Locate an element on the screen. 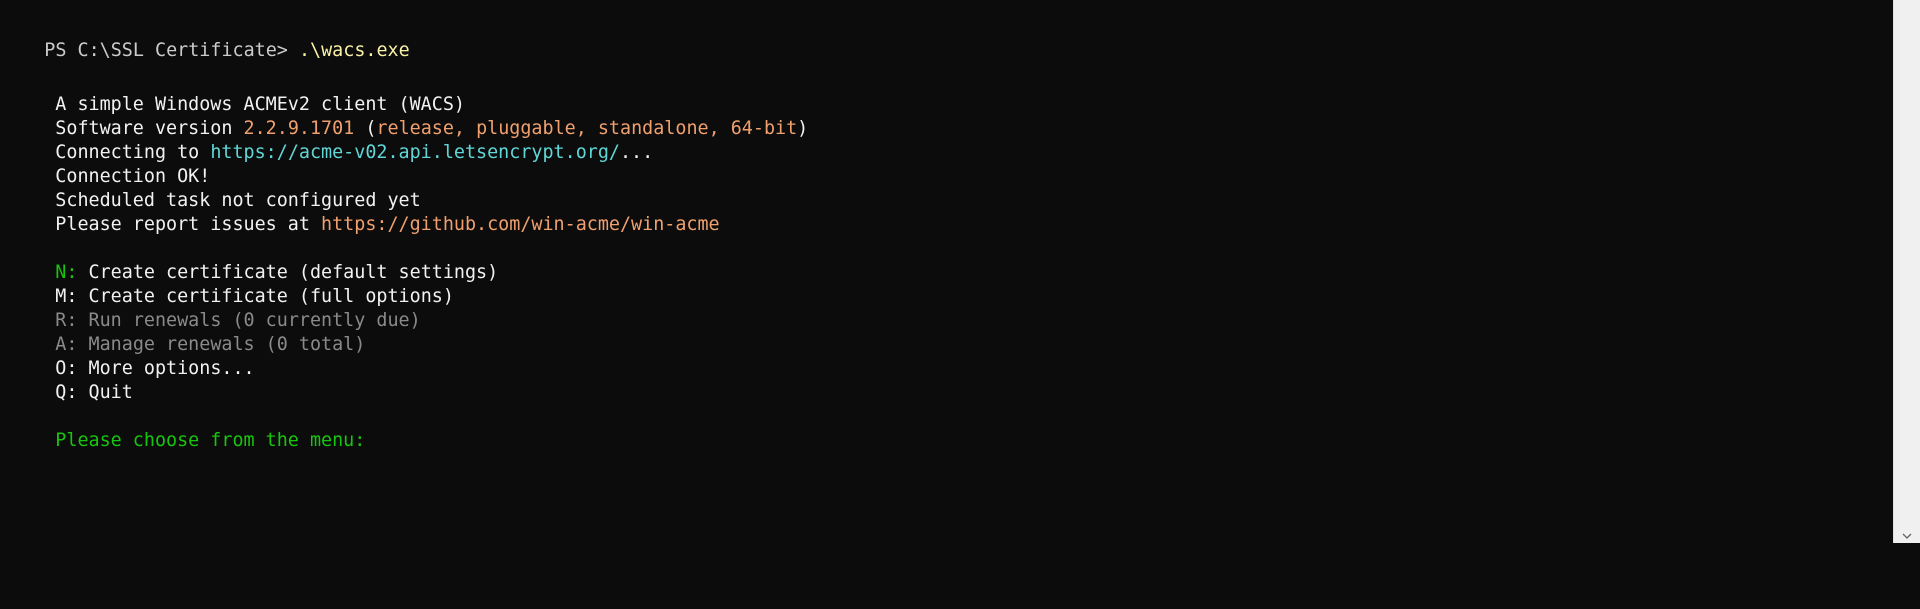  prompt-path: PS C:\SSL Certificate> is located at coordinates (171, 50).